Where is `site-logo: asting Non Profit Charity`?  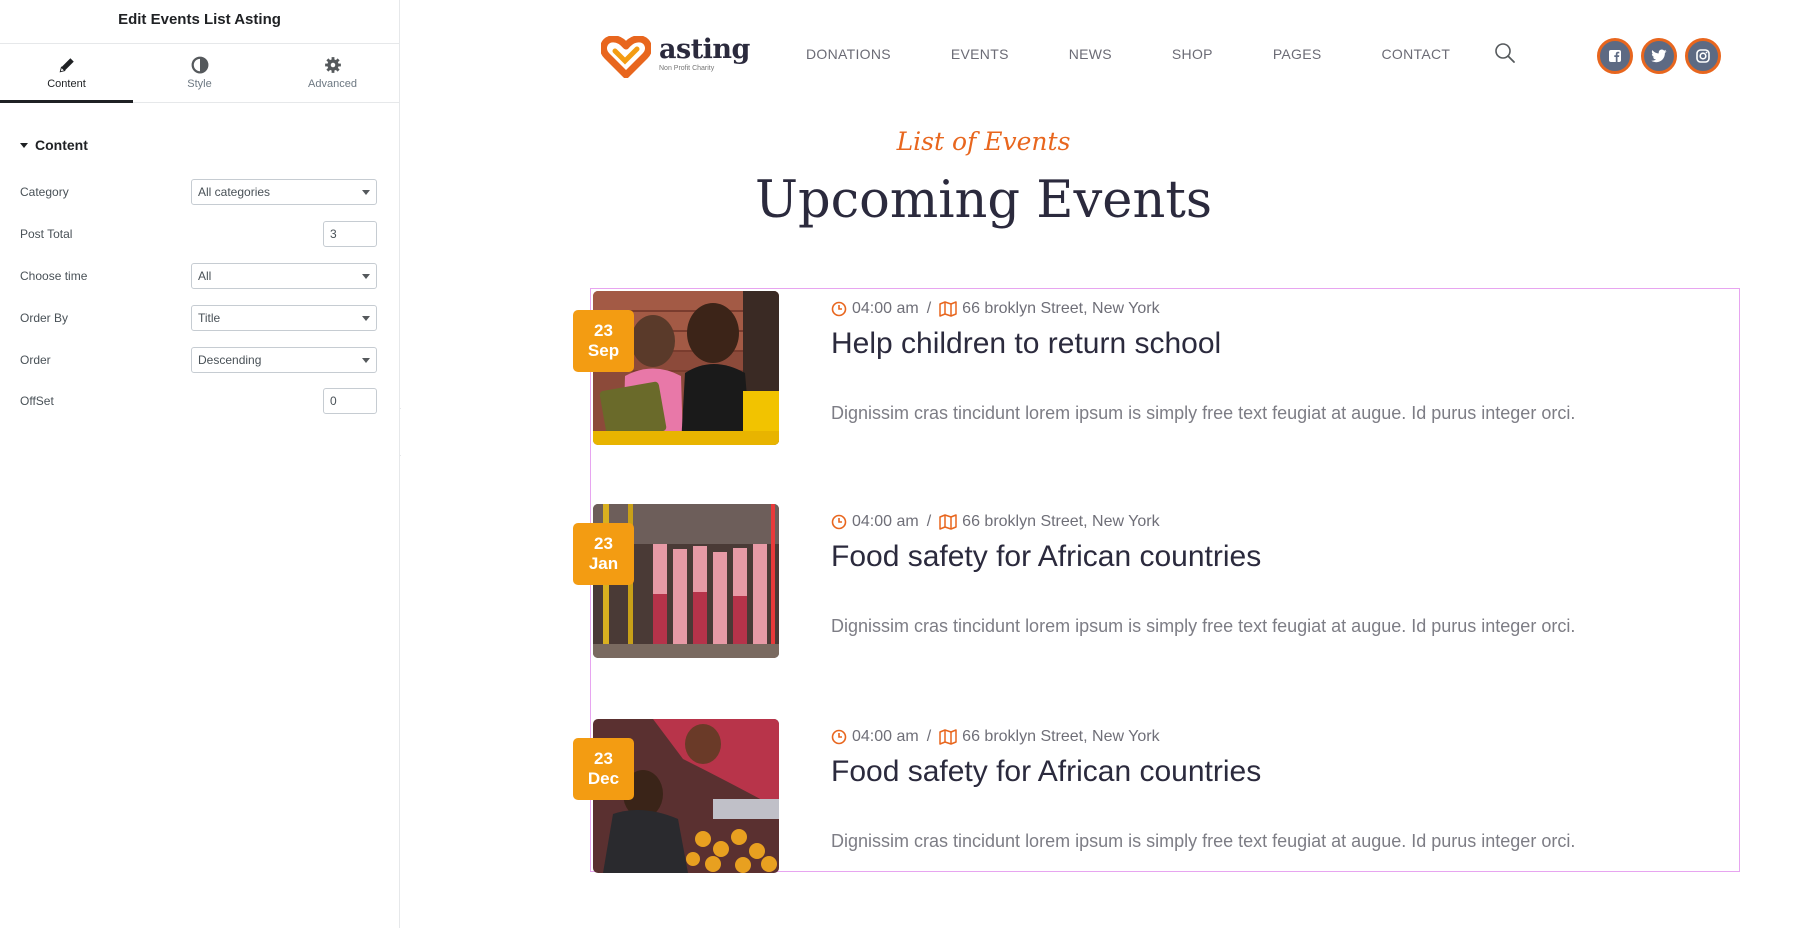 site-logo: asting Non Profit Charity is located at coordinates (675, 57).